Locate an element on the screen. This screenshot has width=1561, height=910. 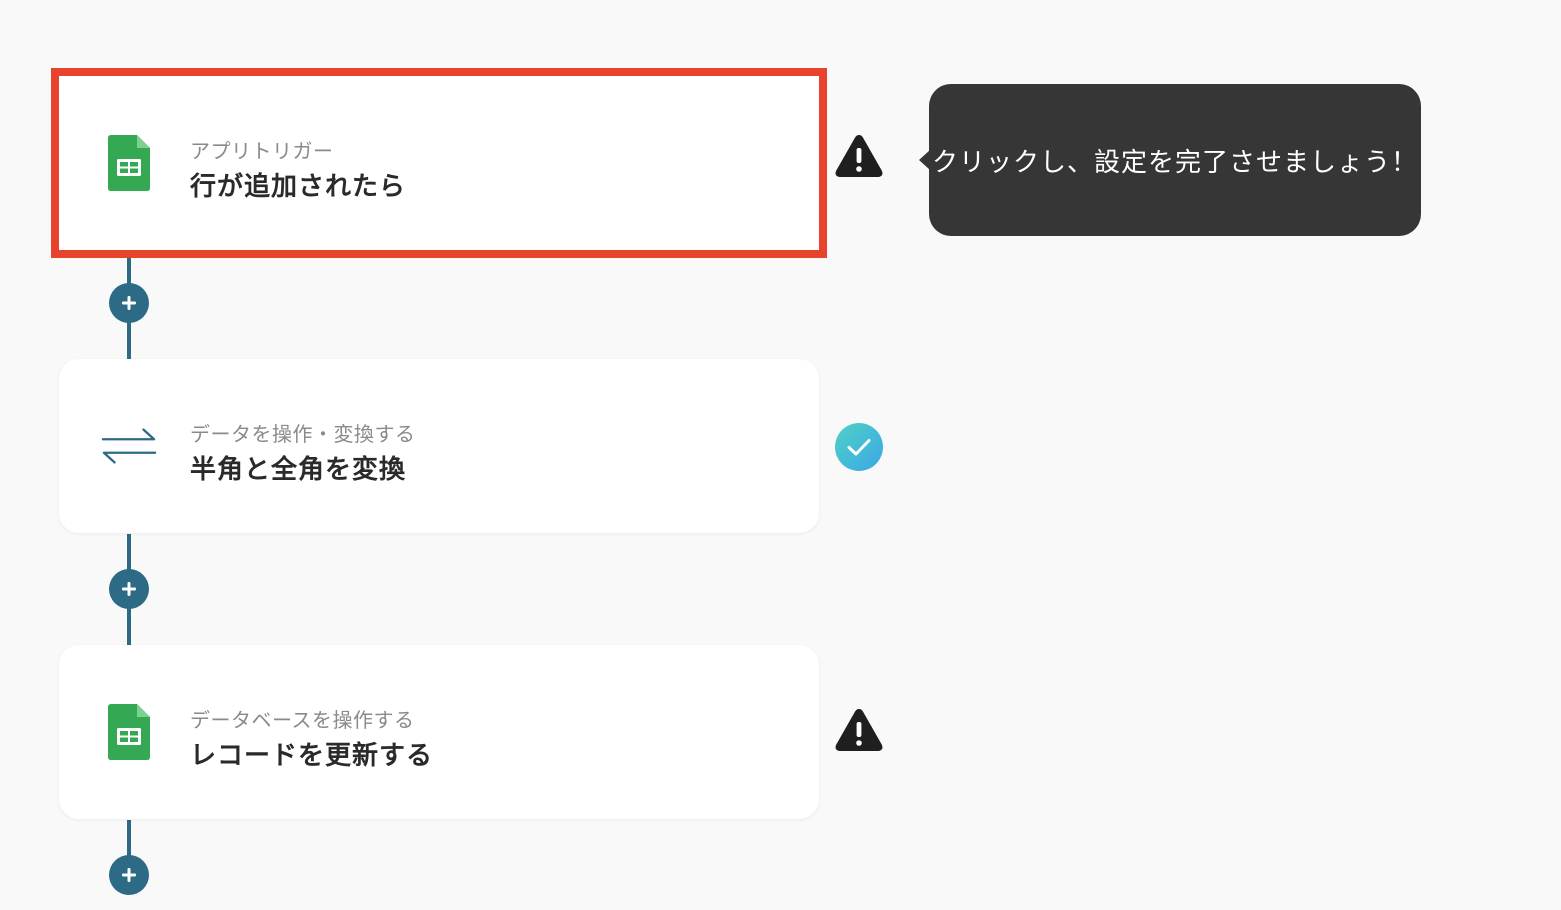
flow-step-database-update: データベースを操作する レコードを更新する is located at coordinates (439, 732).